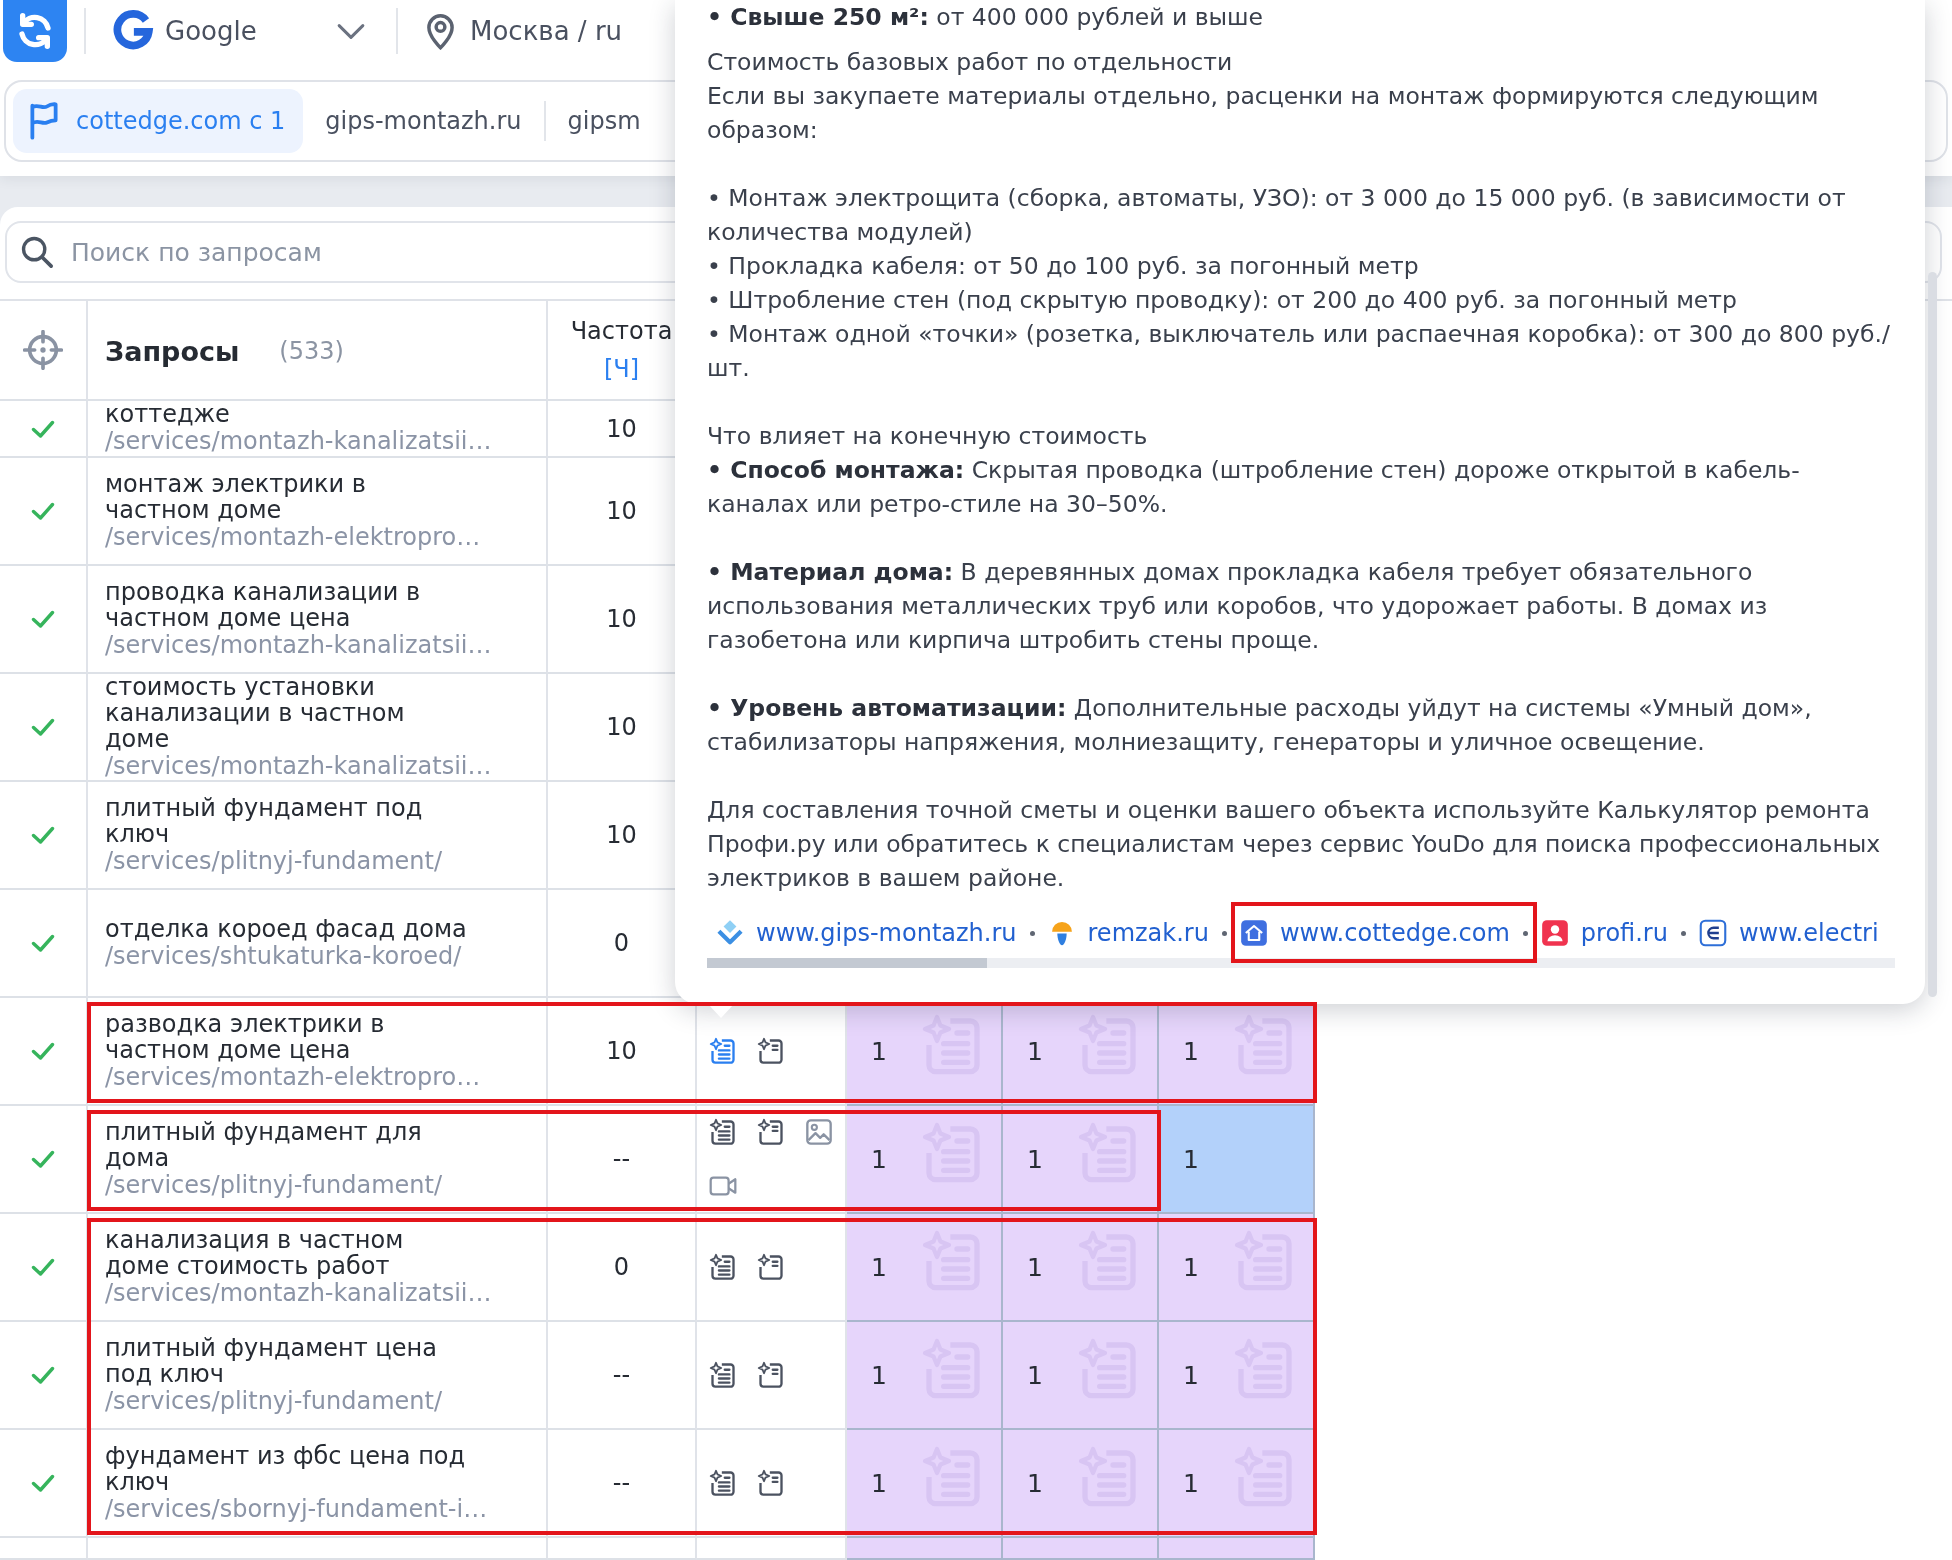 This screenshot has width=1952, height=1560. What do you see at coordinates (133, 31) in the screenshot?
I see `logo-icon` at bounding box center [133, 31].